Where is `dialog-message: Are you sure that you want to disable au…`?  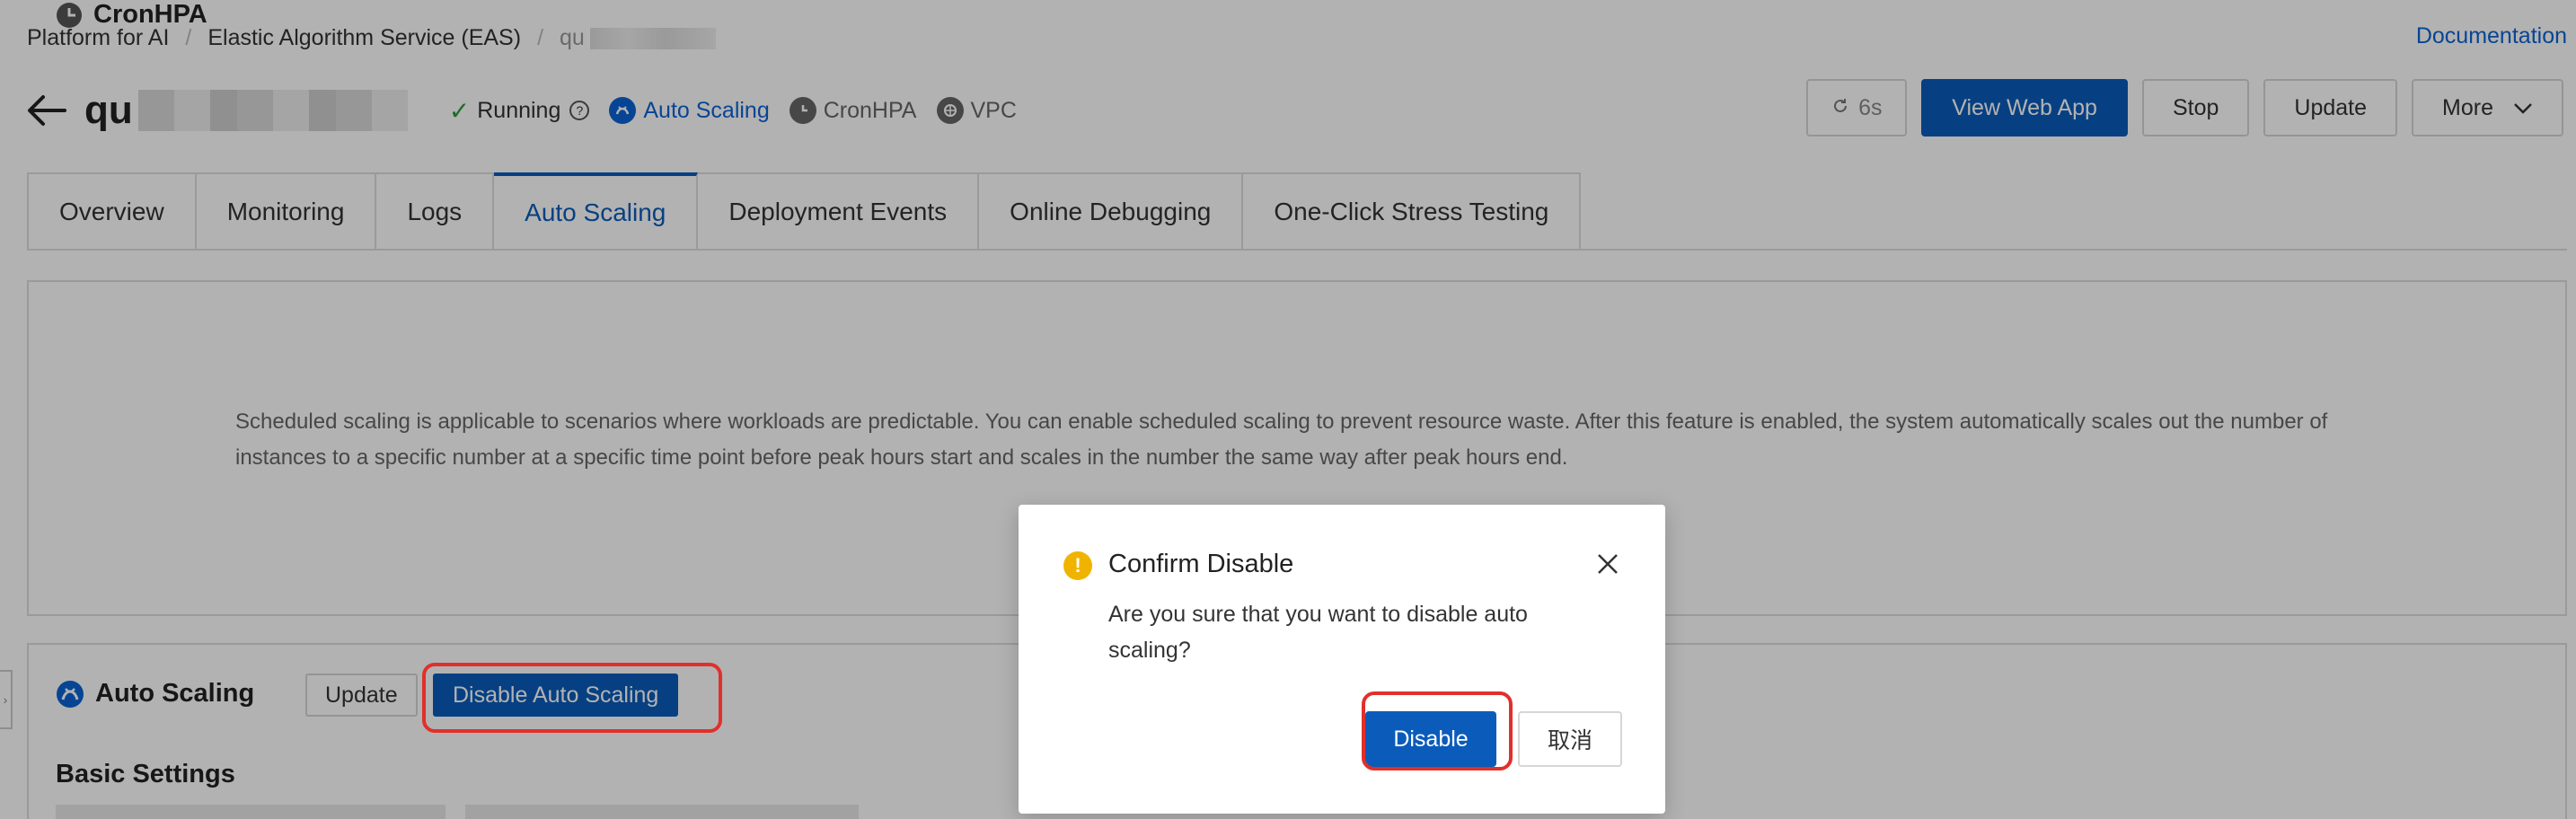 dialog-message: Are you sure that you want to disable au… is located at coordinates (1318, 632).